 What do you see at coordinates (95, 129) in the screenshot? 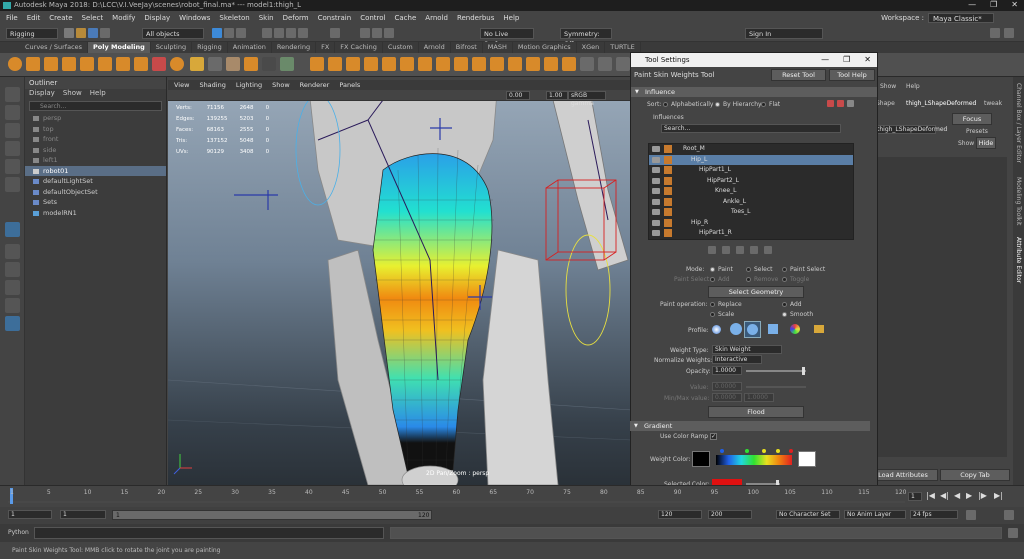
I see `outliner-item: top` at bounding box center [95, 129].